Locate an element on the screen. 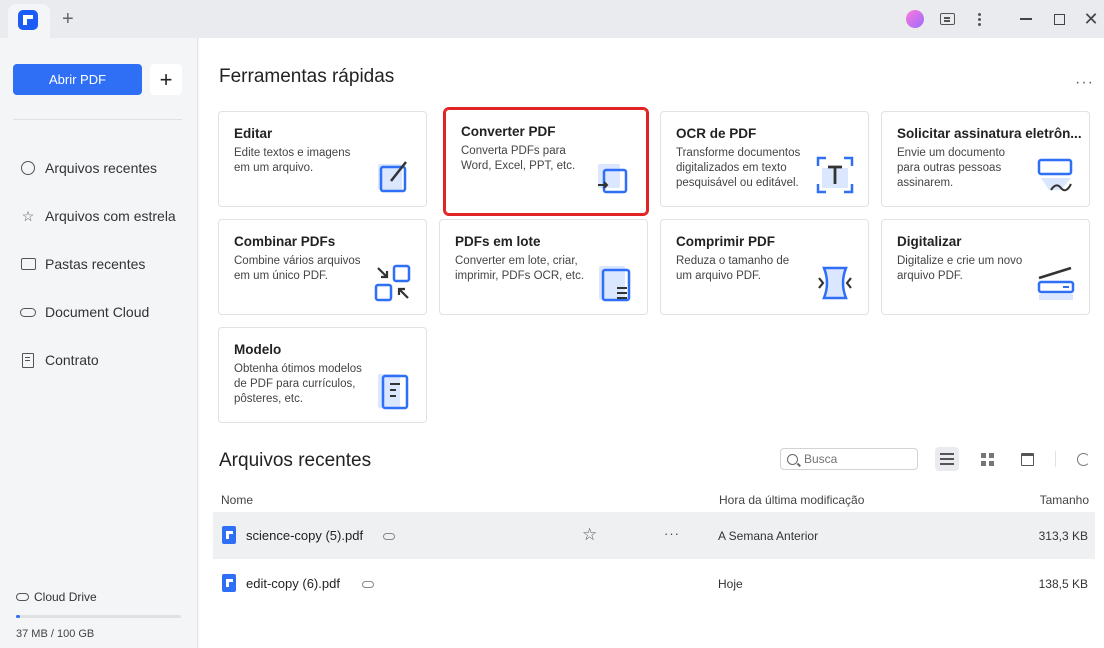 The height and width of the screenshot is (648, 1104). star-icon: ☆ is located at coordinates (589, 535).